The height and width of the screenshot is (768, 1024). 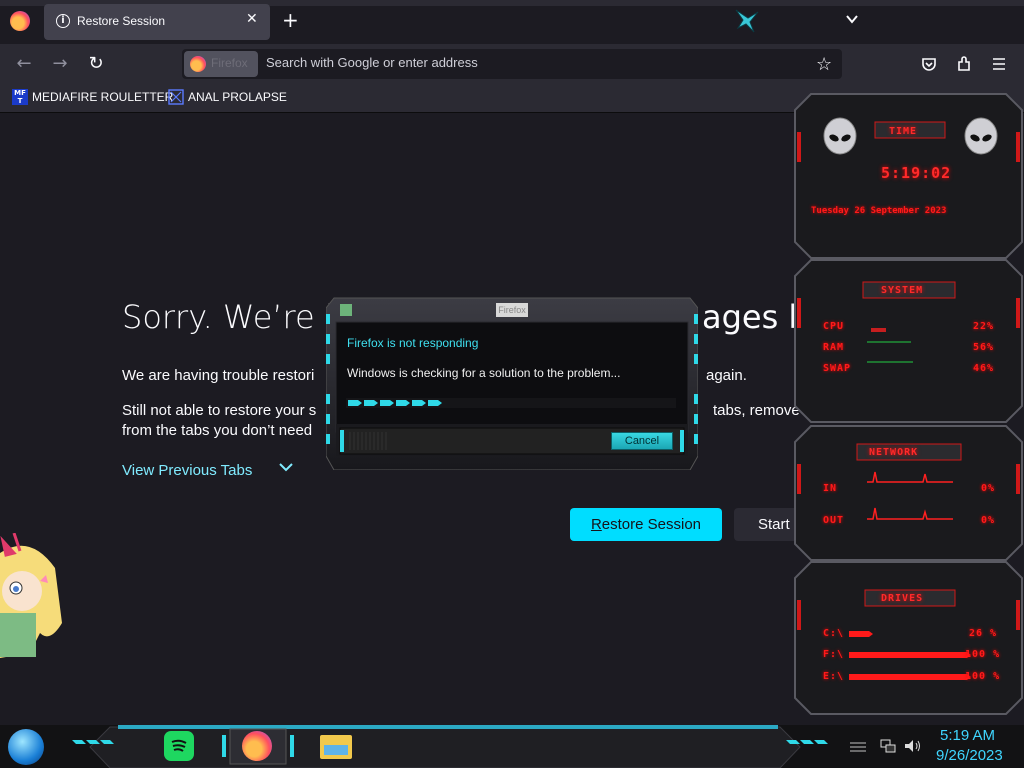 What do you see at coordinates (252, 19) in the screenshot?
I see `close-tab-icon: ✕` at bounding box center [252, 19].